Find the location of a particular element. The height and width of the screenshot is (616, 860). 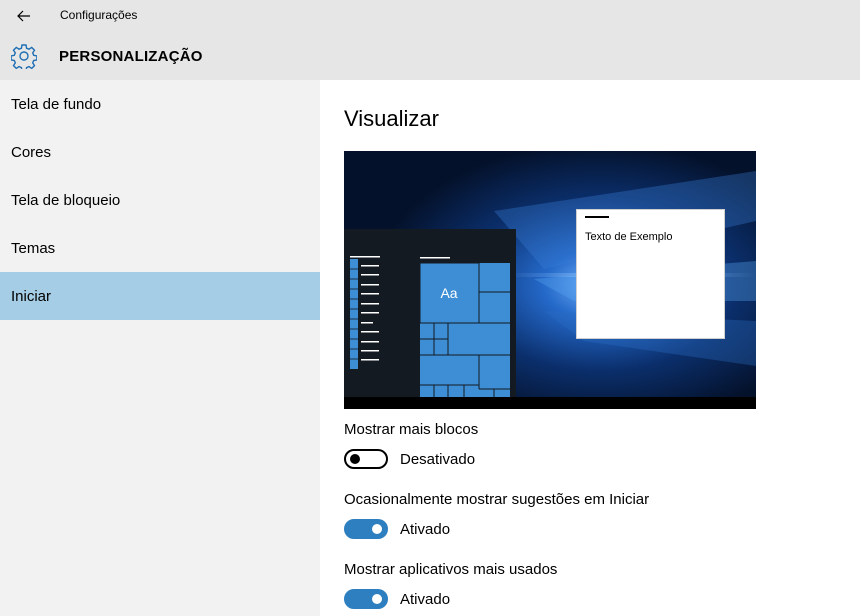

sidebar-item-temas: Temas is located at coordinates (160, 248).